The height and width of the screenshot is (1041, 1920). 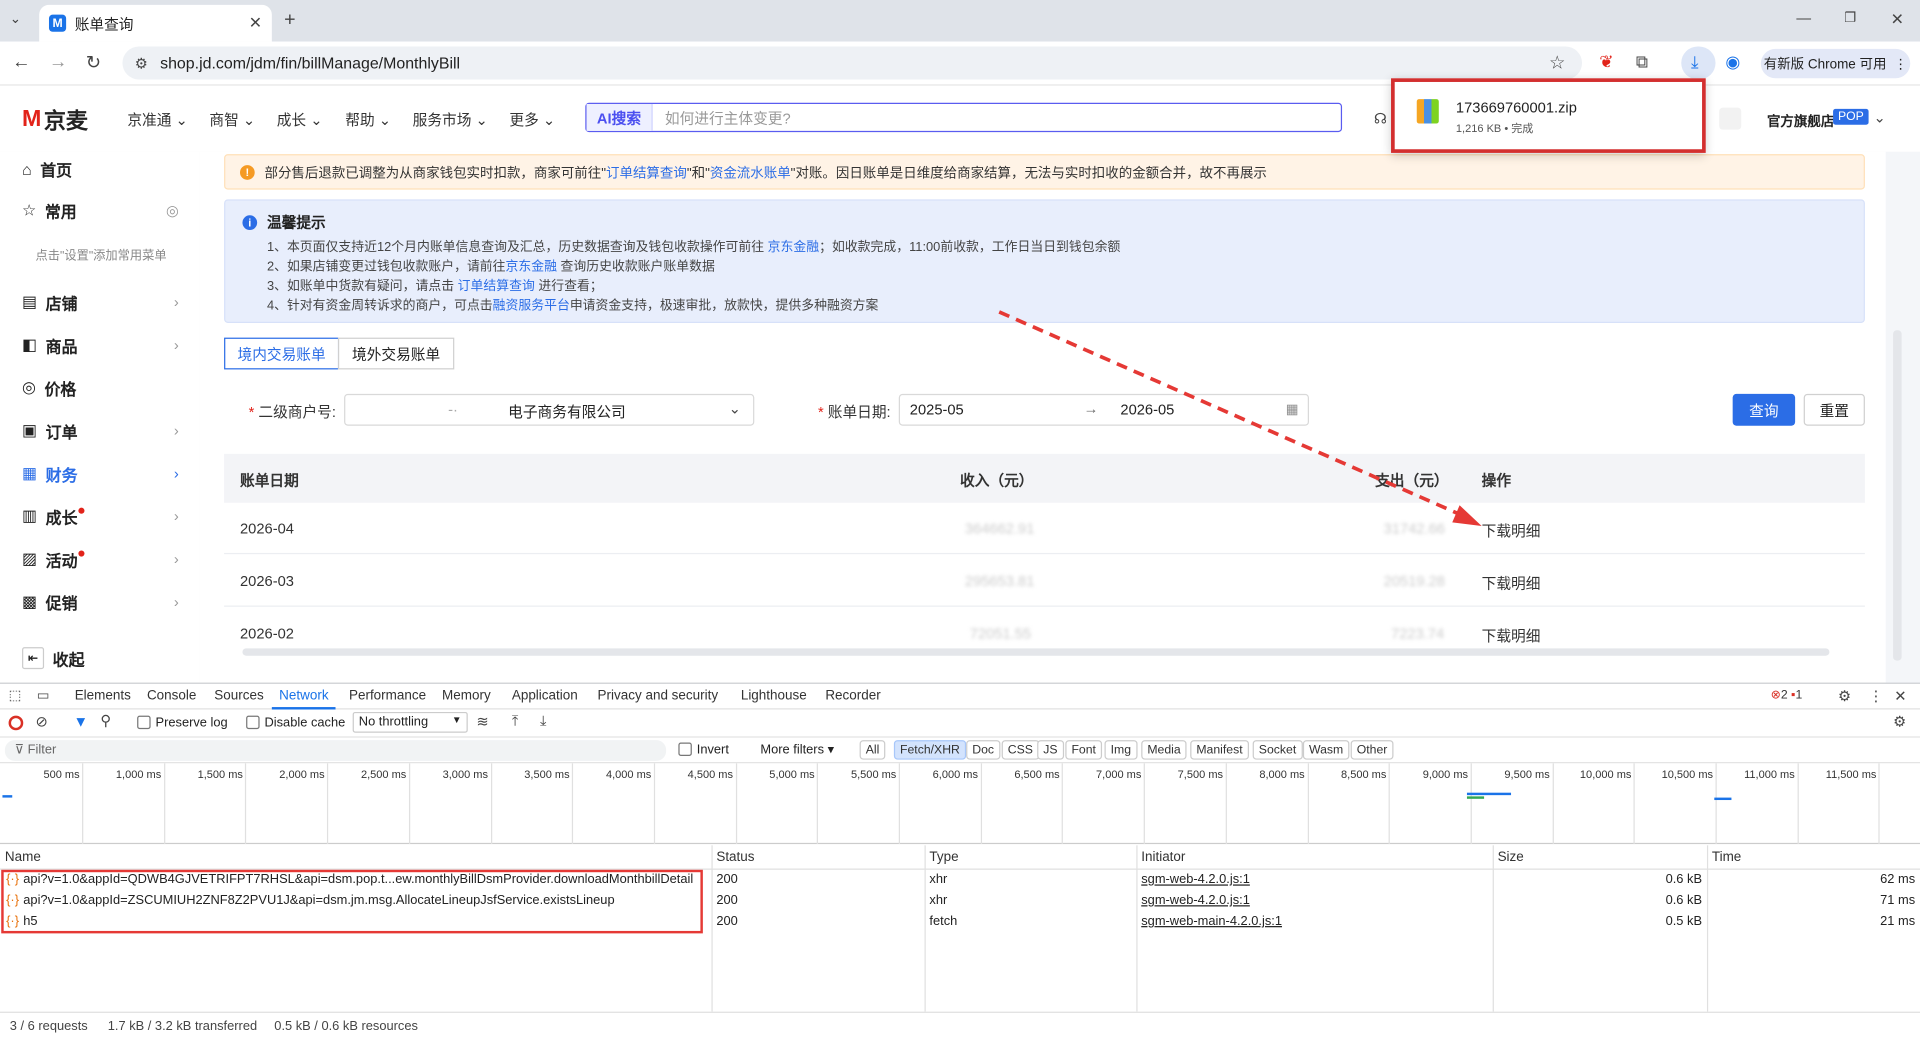 What do you see at coordinates (545, 696) in the screenshot?
I see `devtools-tab-application: Application` at bounding box center [545, 696].